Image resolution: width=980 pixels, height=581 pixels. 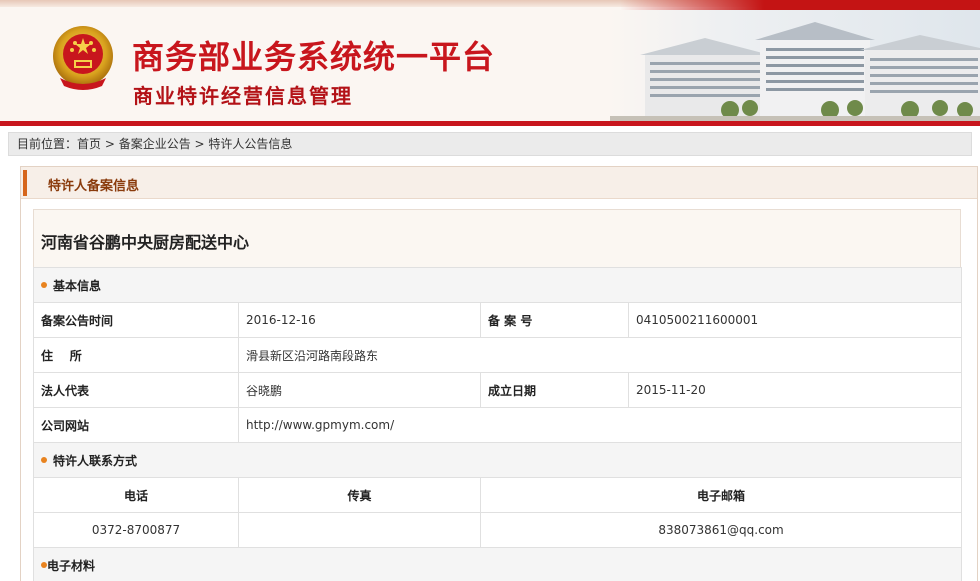 What do you see at coordinates (359, 495) in the screenshot?
I see `fax-header: 传真` at bounding box center [359, 495].